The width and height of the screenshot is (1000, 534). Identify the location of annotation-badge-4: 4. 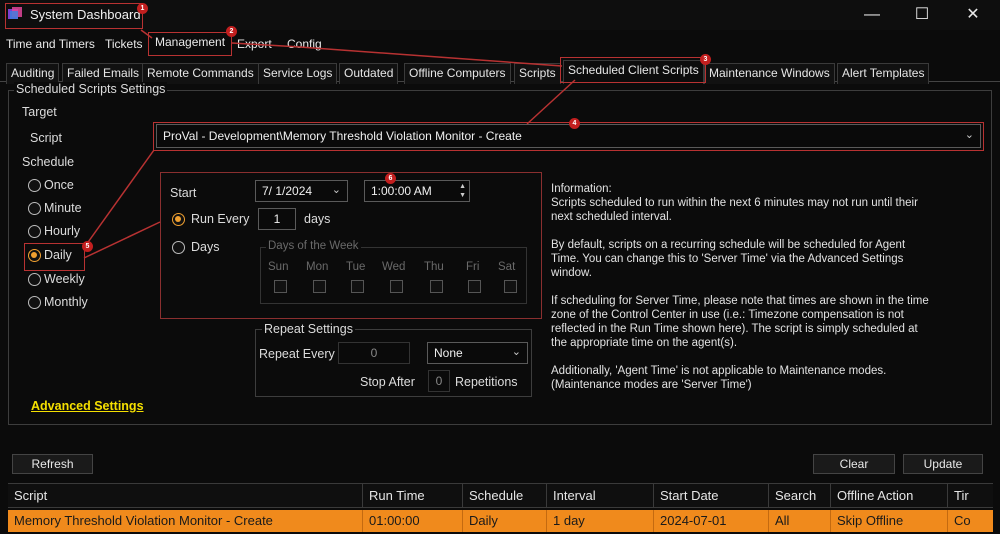
(574, 123).